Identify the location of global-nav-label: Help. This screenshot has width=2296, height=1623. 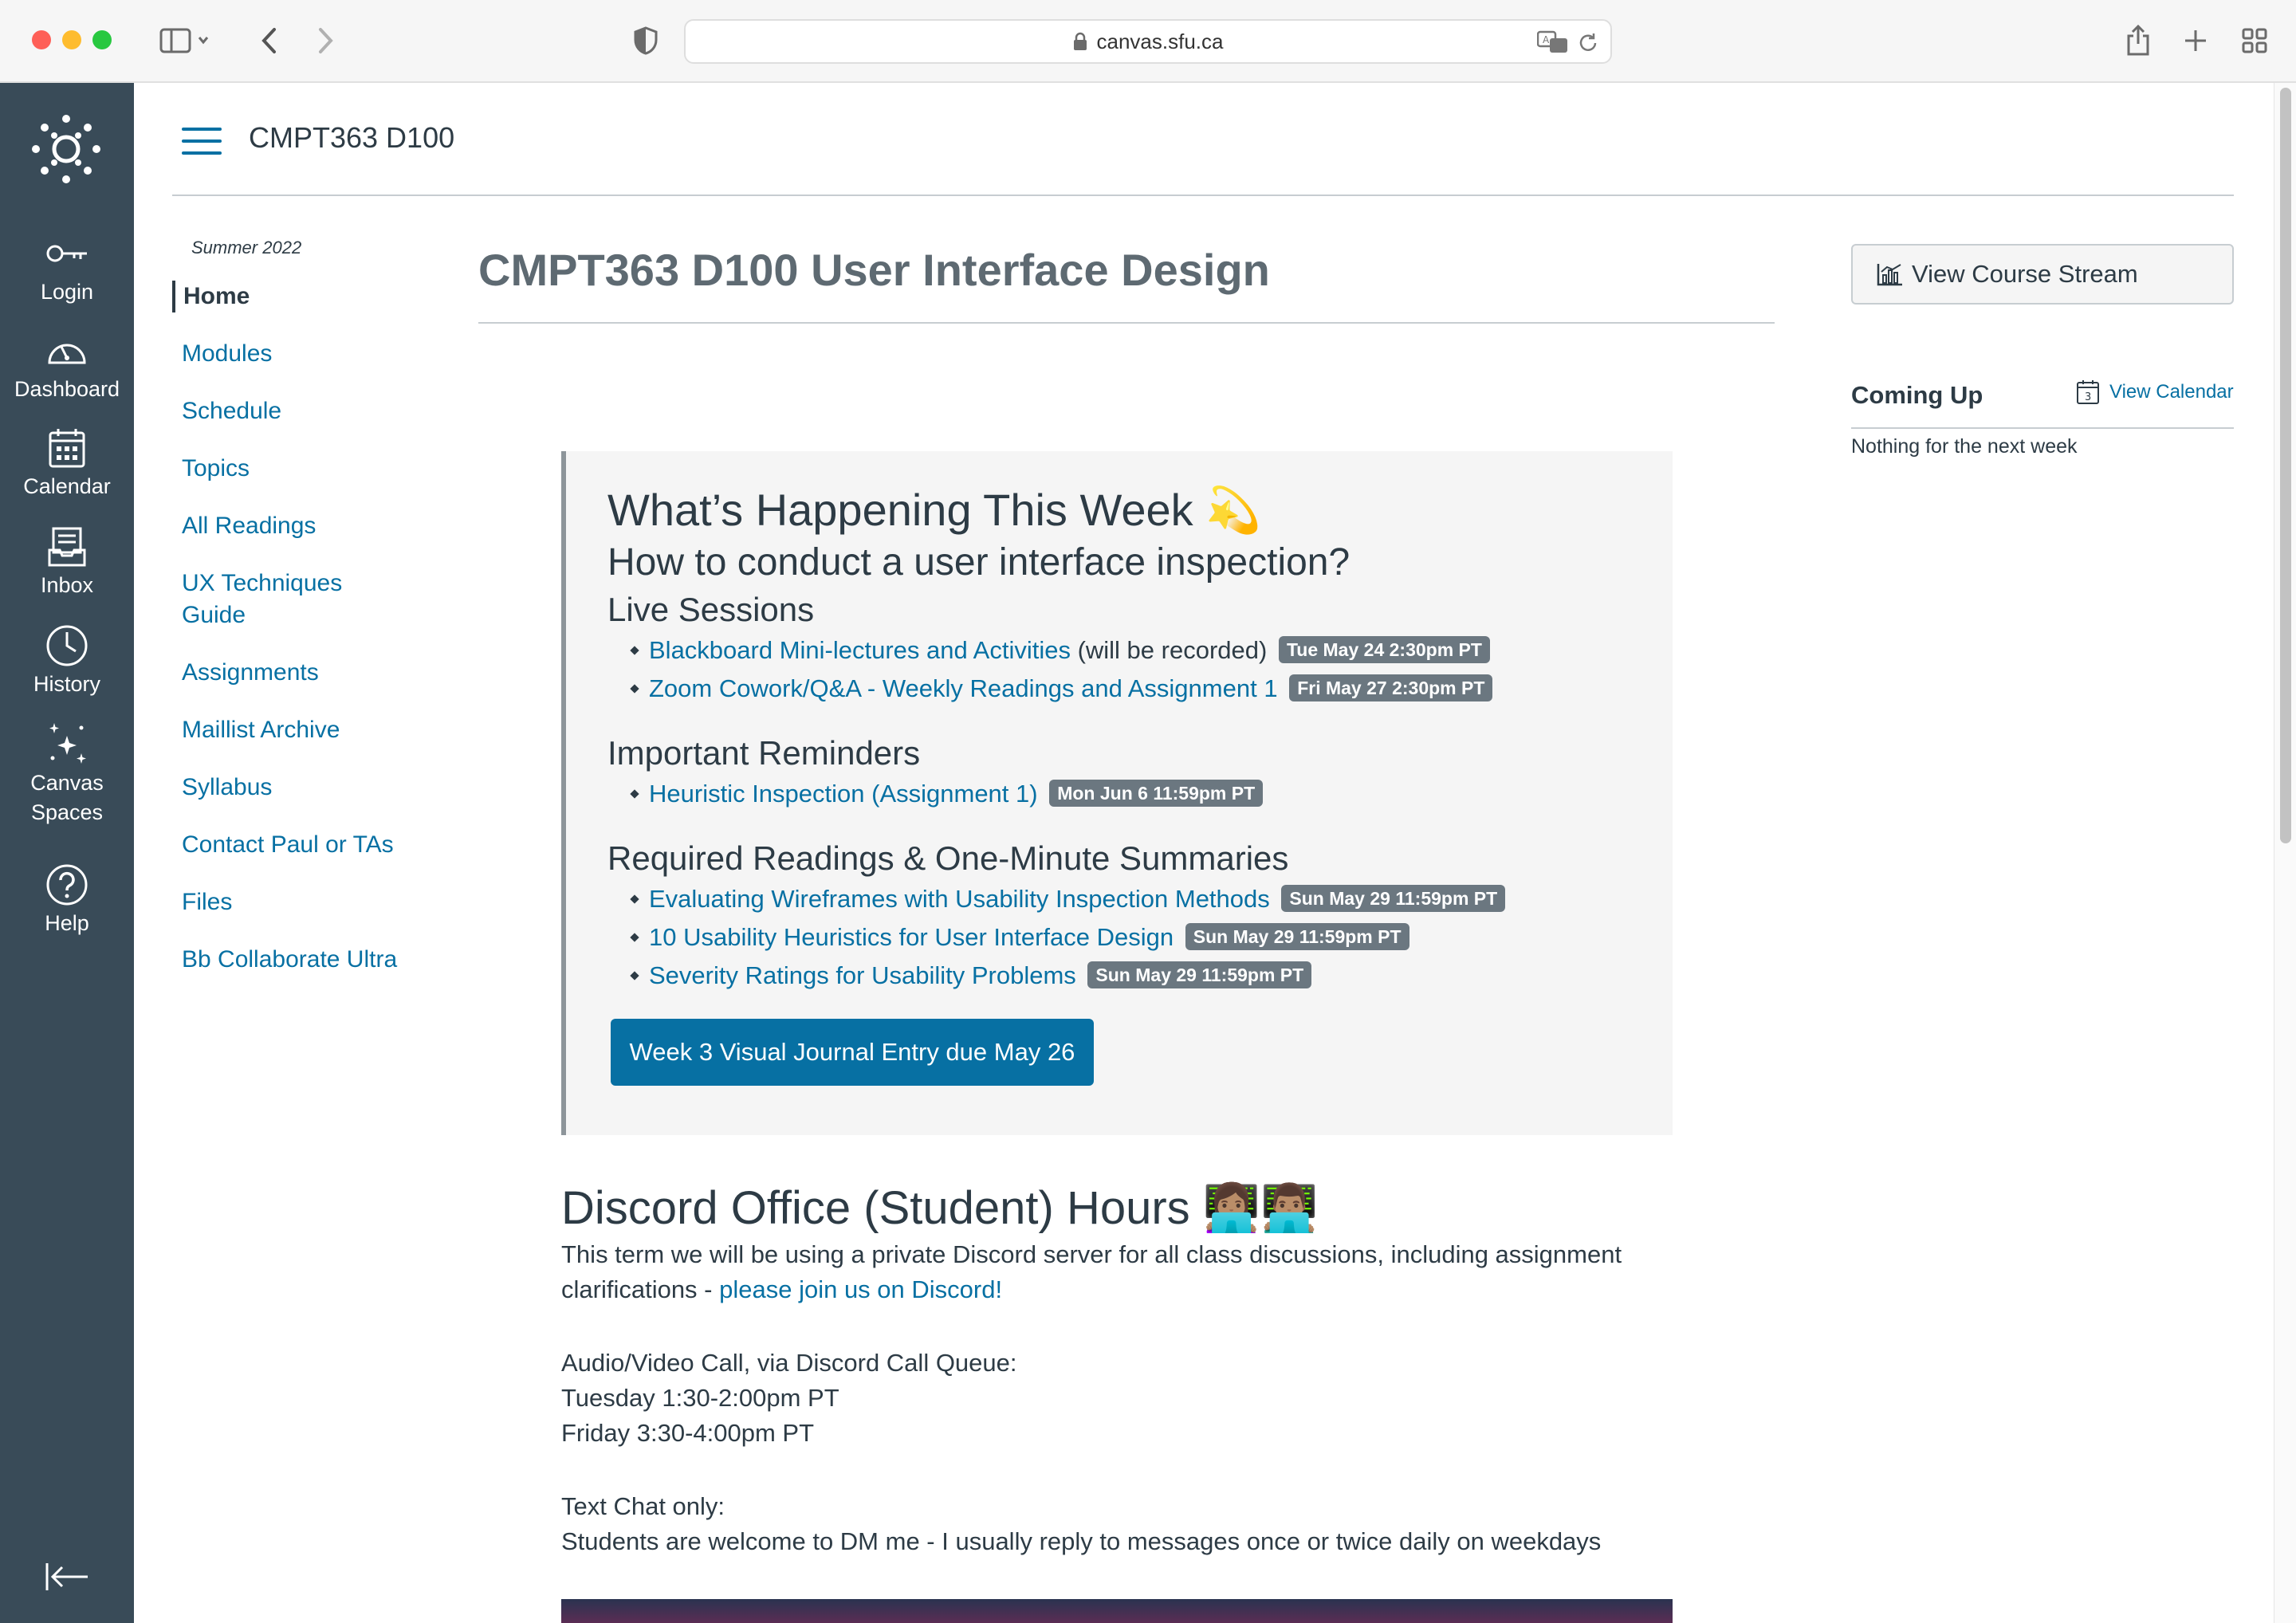
(67, 923).